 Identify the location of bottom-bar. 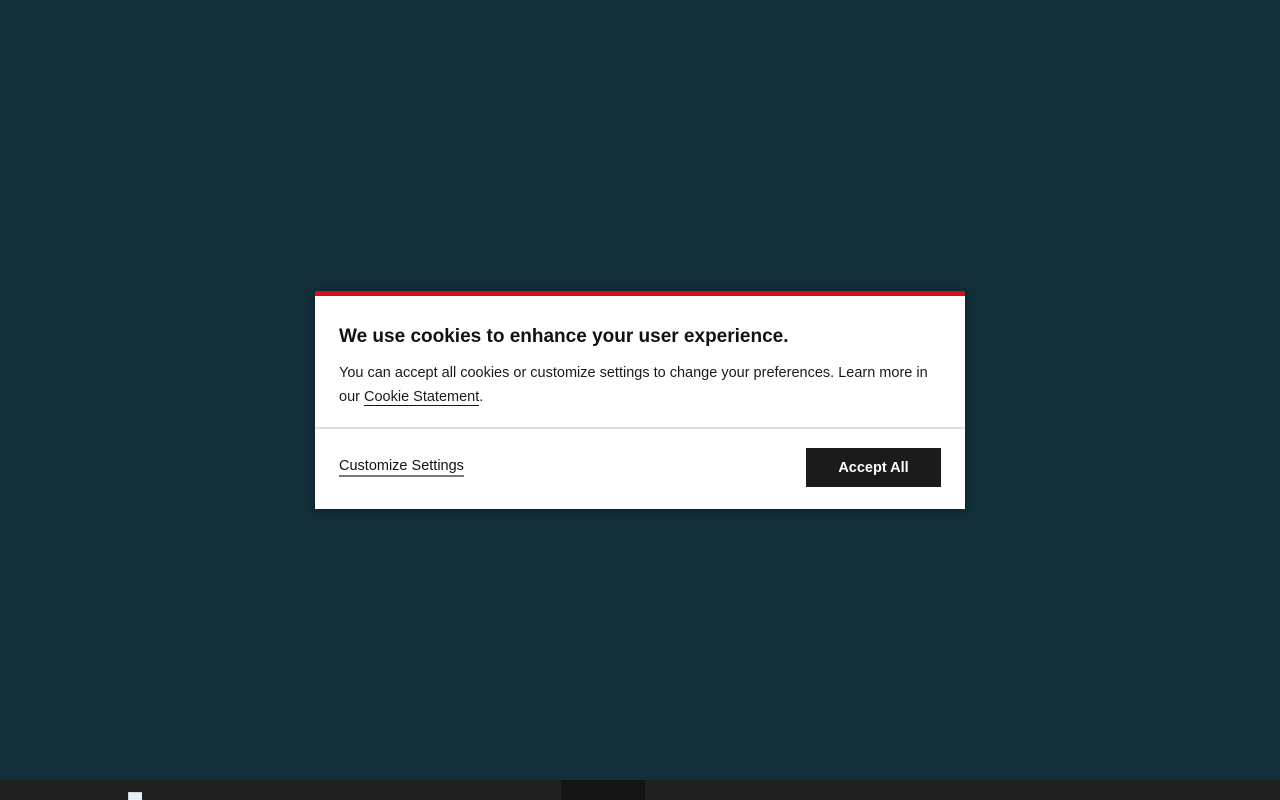
(640, 790).